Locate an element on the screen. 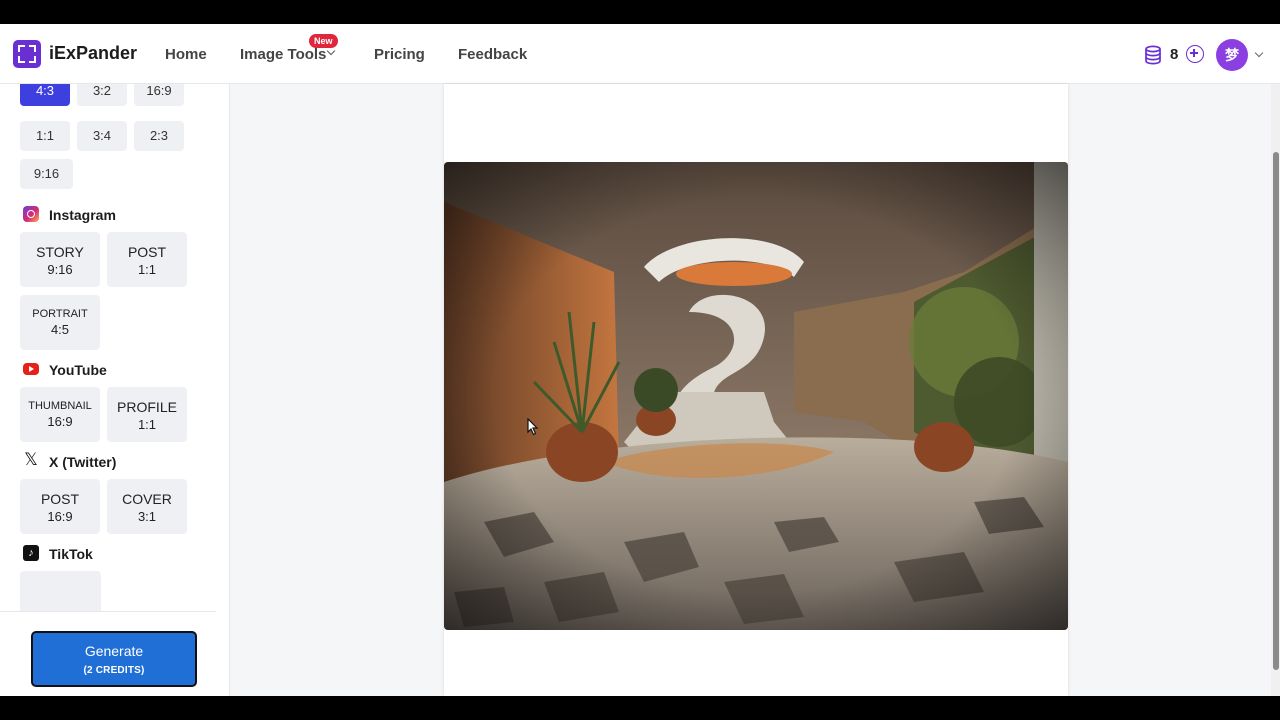  ratio-16-9-button: 16:9 is located at coordinates (159, 95).